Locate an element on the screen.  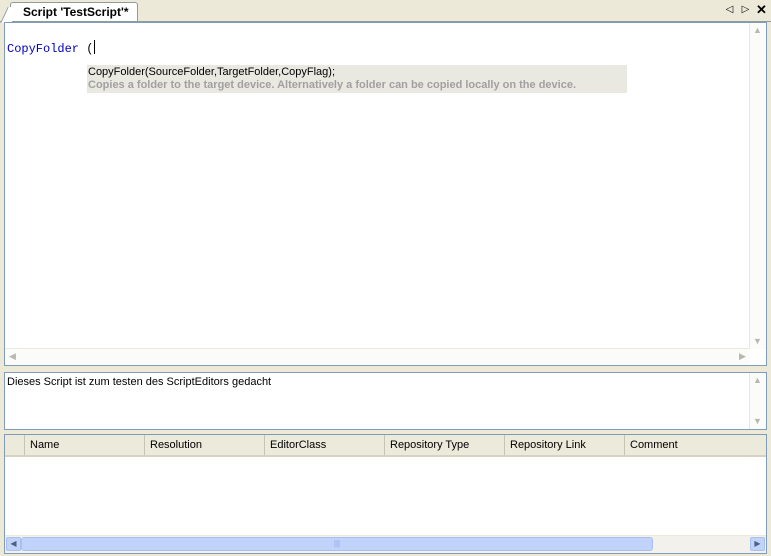
scroll-tabs-left-icon: ◁ is located at coordinates (729, 10).